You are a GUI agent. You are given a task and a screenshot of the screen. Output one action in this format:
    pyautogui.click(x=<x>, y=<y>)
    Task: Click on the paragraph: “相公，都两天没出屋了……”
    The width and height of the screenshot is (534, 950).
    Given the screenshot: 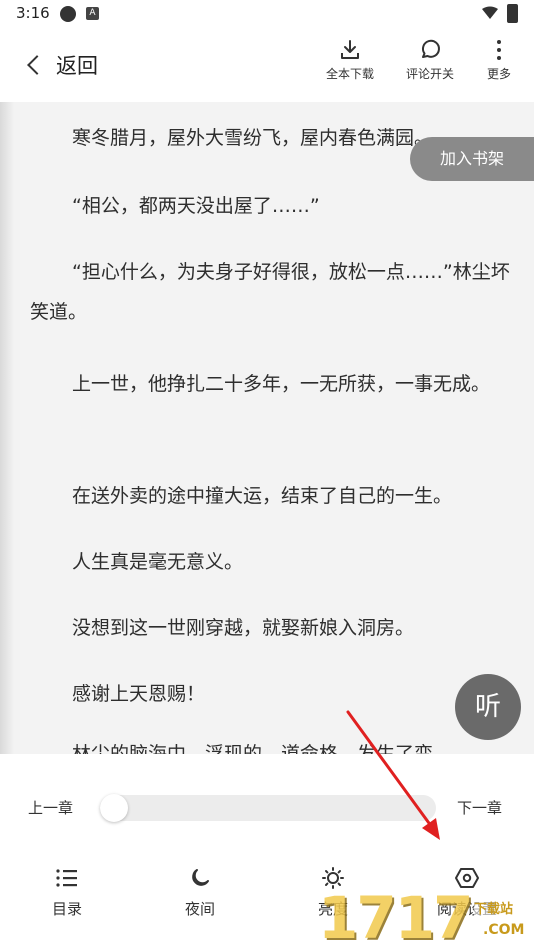 What is the action you would take?
    pyautogui.click(x=196, y=206)
    